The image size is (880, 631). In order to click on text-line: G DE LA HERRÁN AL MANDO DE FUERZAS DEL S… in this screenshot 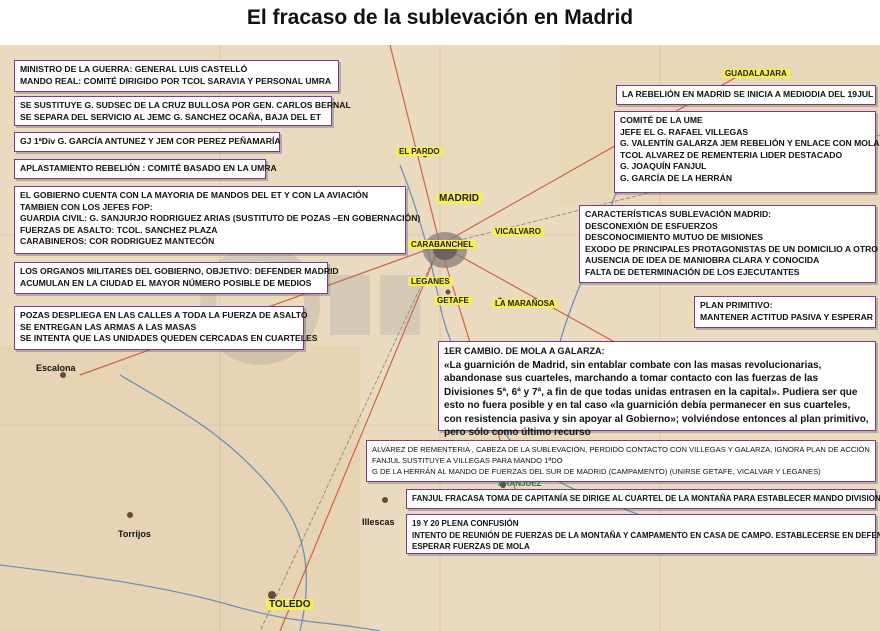, I will do `click(596, 471)`.